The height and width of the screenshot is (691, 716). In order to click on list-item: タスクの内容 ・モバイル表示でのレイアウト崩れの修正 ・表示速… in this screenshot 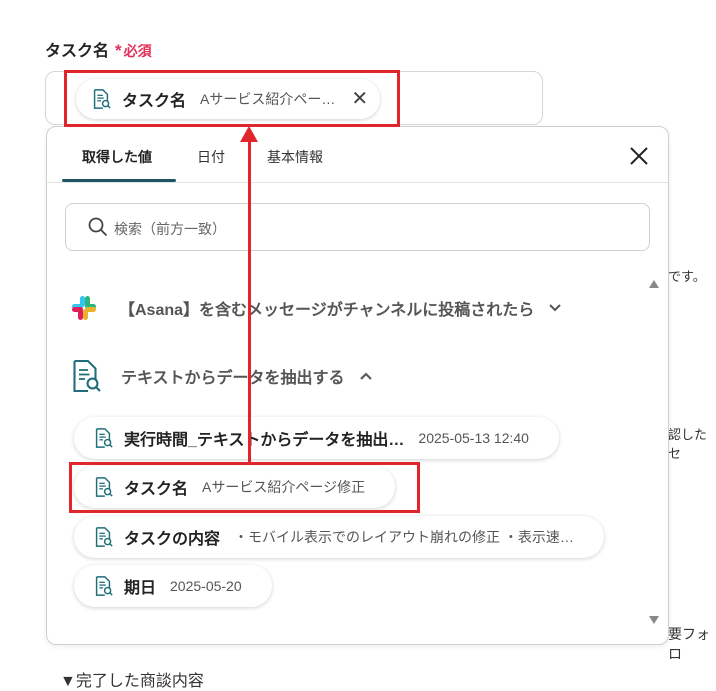, I will do `click(339, 537)`.